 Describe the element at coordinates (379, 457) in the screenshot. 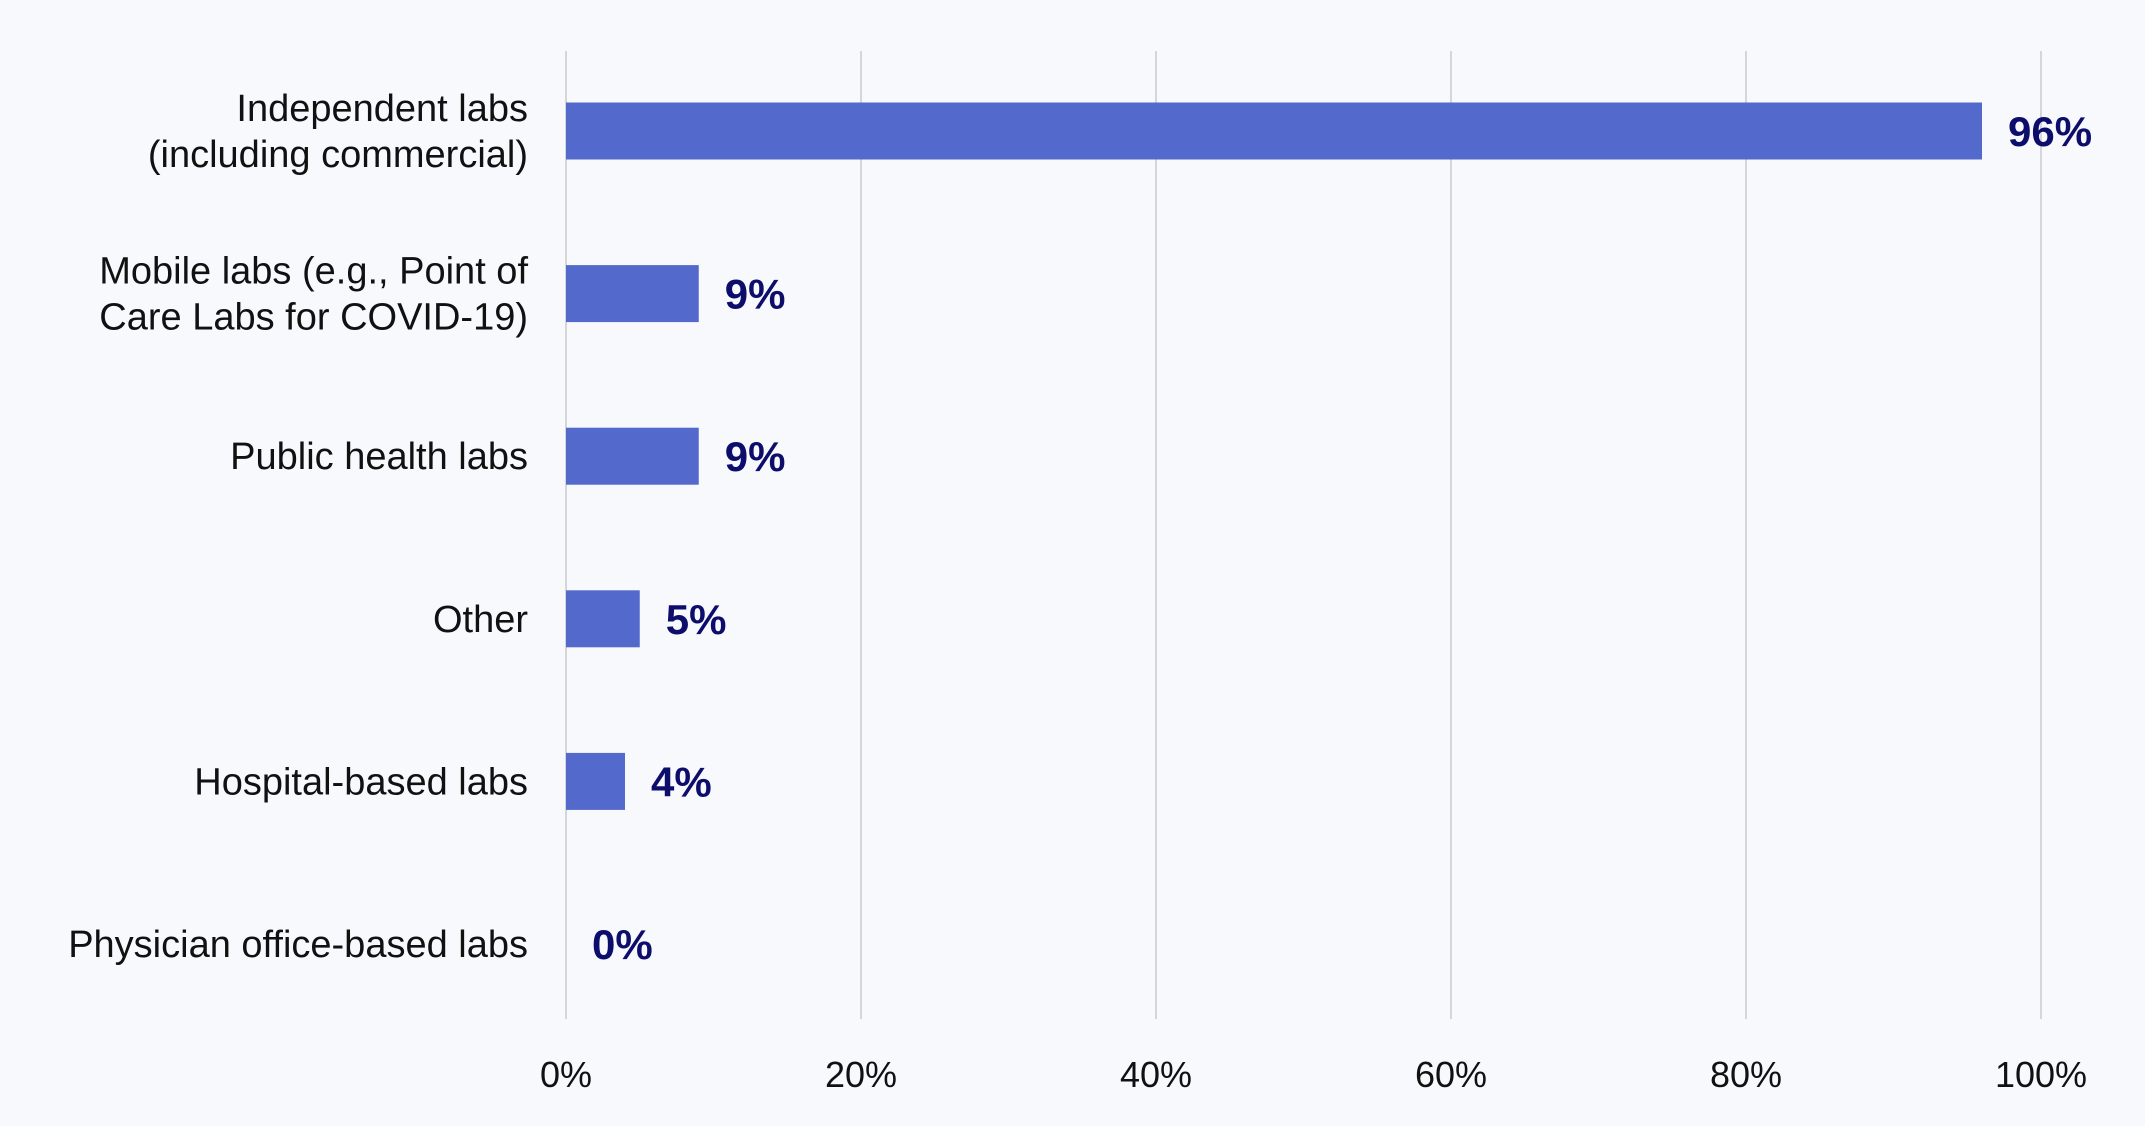

I see `category-label: Public health labs` at that location.